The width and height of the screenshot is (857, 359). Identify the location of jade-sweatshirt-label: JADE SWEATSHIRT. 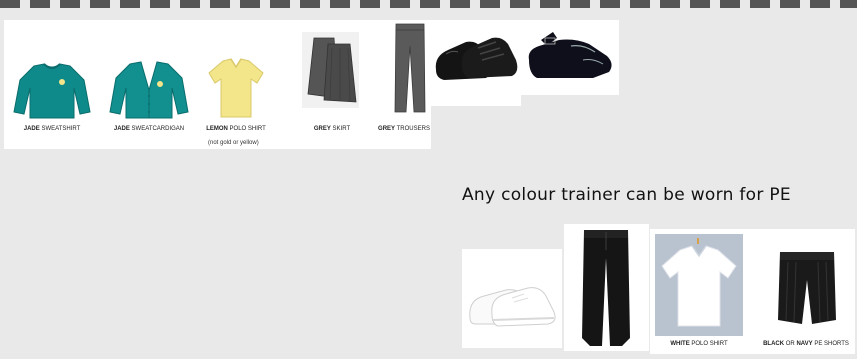
(52, 129).